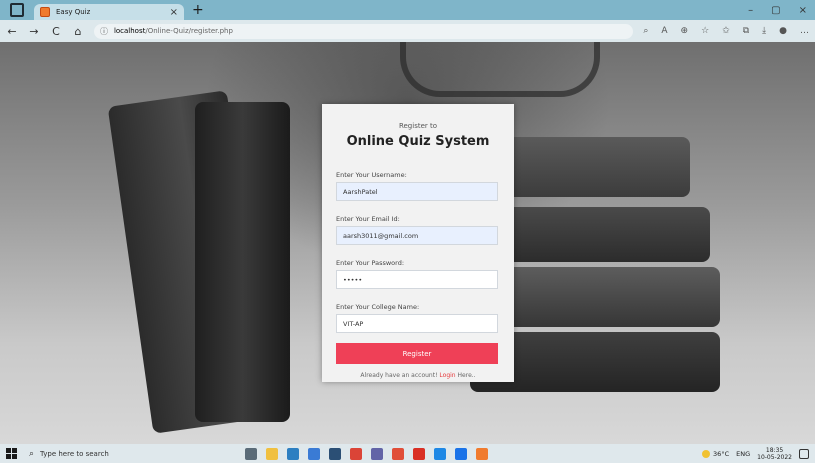 This screenshot has width=815, height=463. I want to click on clock-time: 18:35, so click(774, 450).